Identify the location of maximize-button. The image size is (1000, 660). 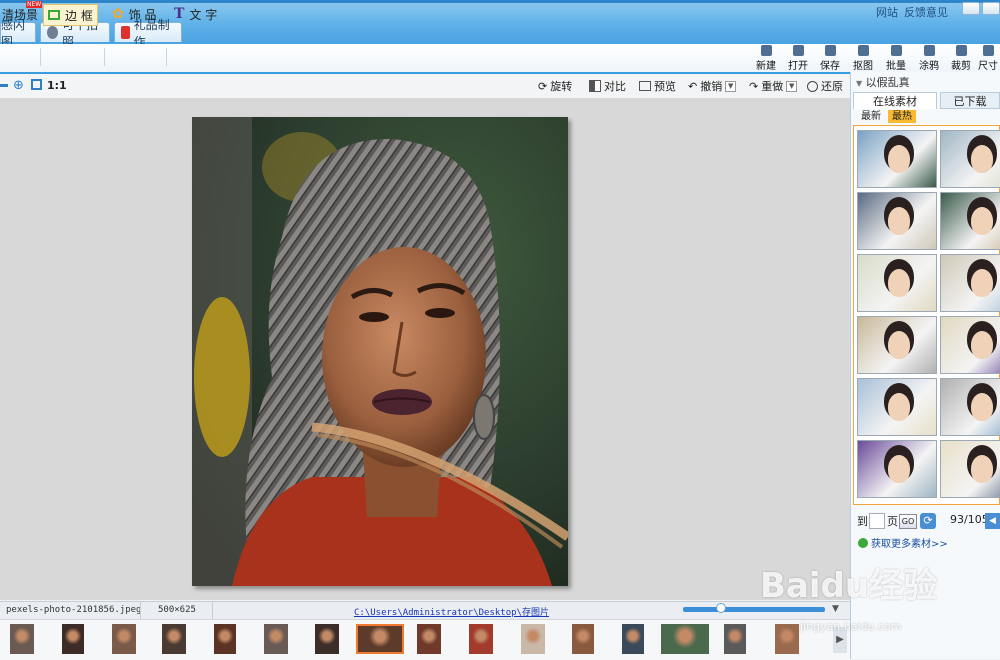
(991, 8).